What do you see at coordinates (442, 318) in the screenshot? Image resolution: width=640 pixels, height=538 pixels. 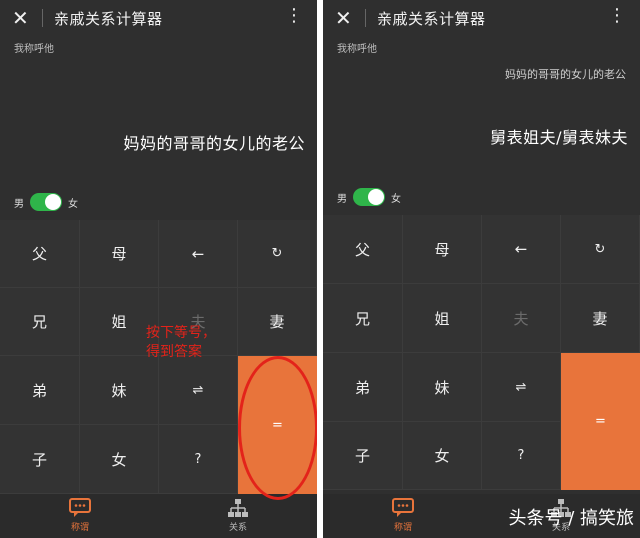 I see `key-elder-sister: 姐` at bounding box center [442, 318].